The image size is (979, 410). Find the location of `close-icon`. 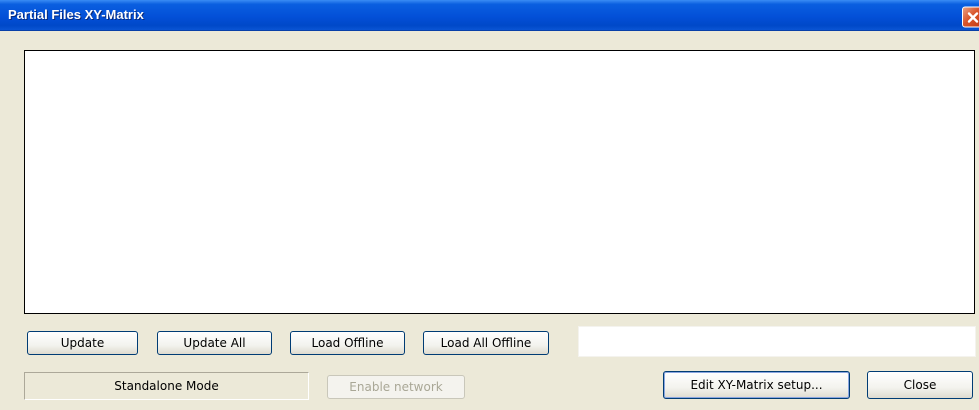

close-icon is located at coordinates (970, 17).